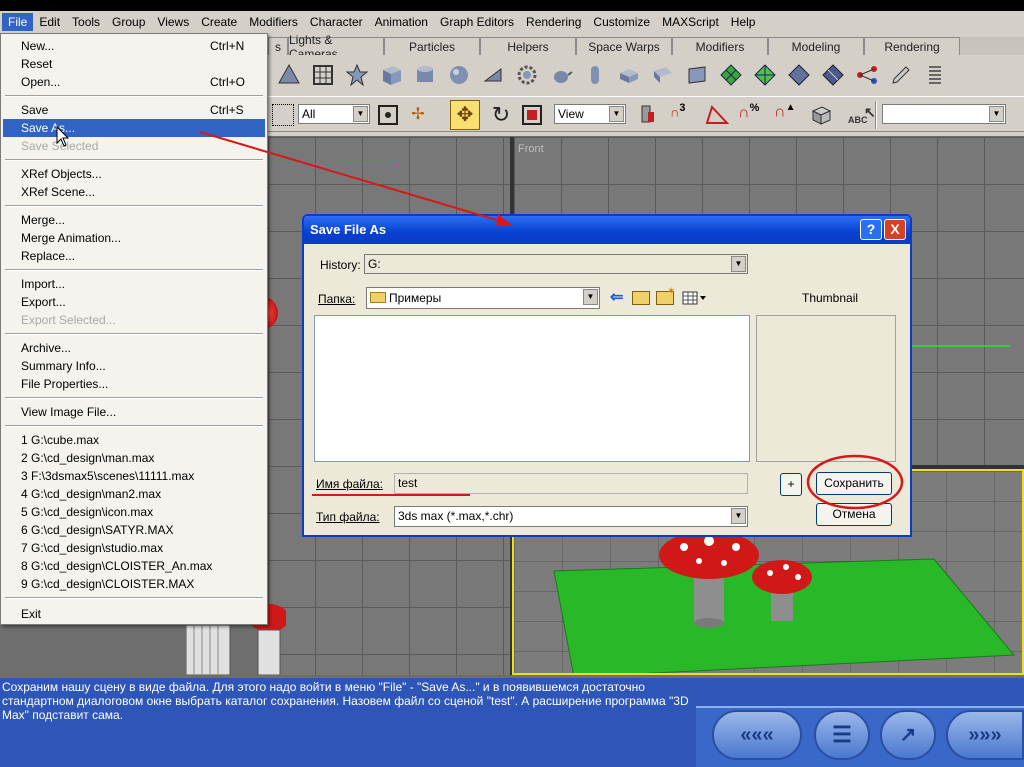  I want to click on rewind-button: «««, so click(757, 735).